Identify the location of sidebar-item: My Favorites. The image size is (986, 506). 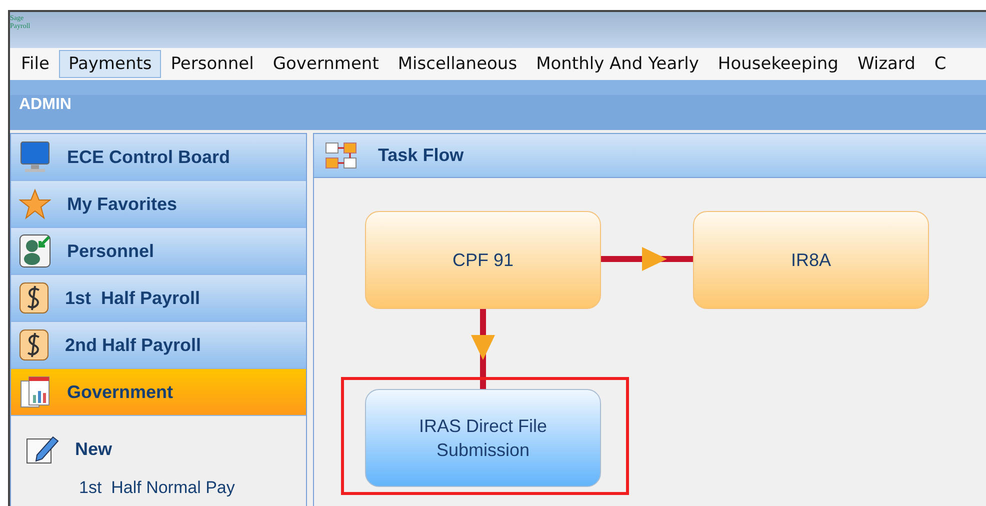
(158, 204).